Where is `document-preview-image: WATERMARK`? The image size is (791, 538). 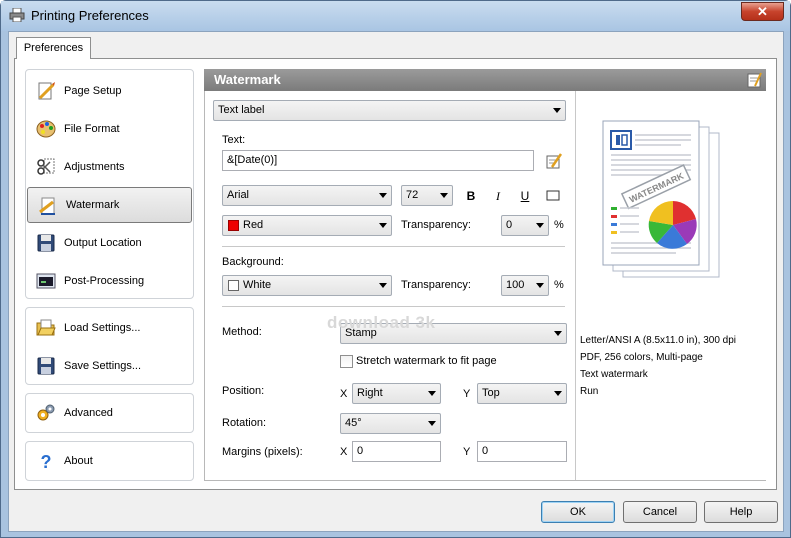 document-preview-image: WATERMARK is located at coordinates (661, 199).